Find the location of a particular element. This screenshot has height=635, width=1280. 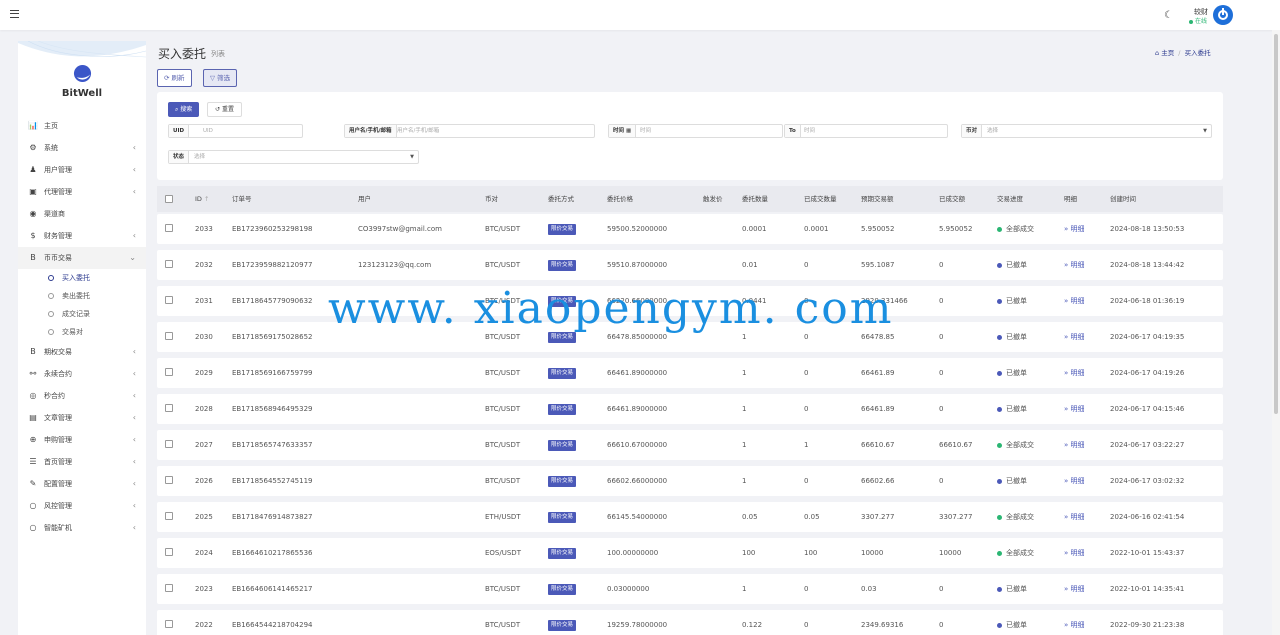

user-field: 用户名/手机/邮箱 用户名/手机/邮箱 is located at coordinates (469, 131).